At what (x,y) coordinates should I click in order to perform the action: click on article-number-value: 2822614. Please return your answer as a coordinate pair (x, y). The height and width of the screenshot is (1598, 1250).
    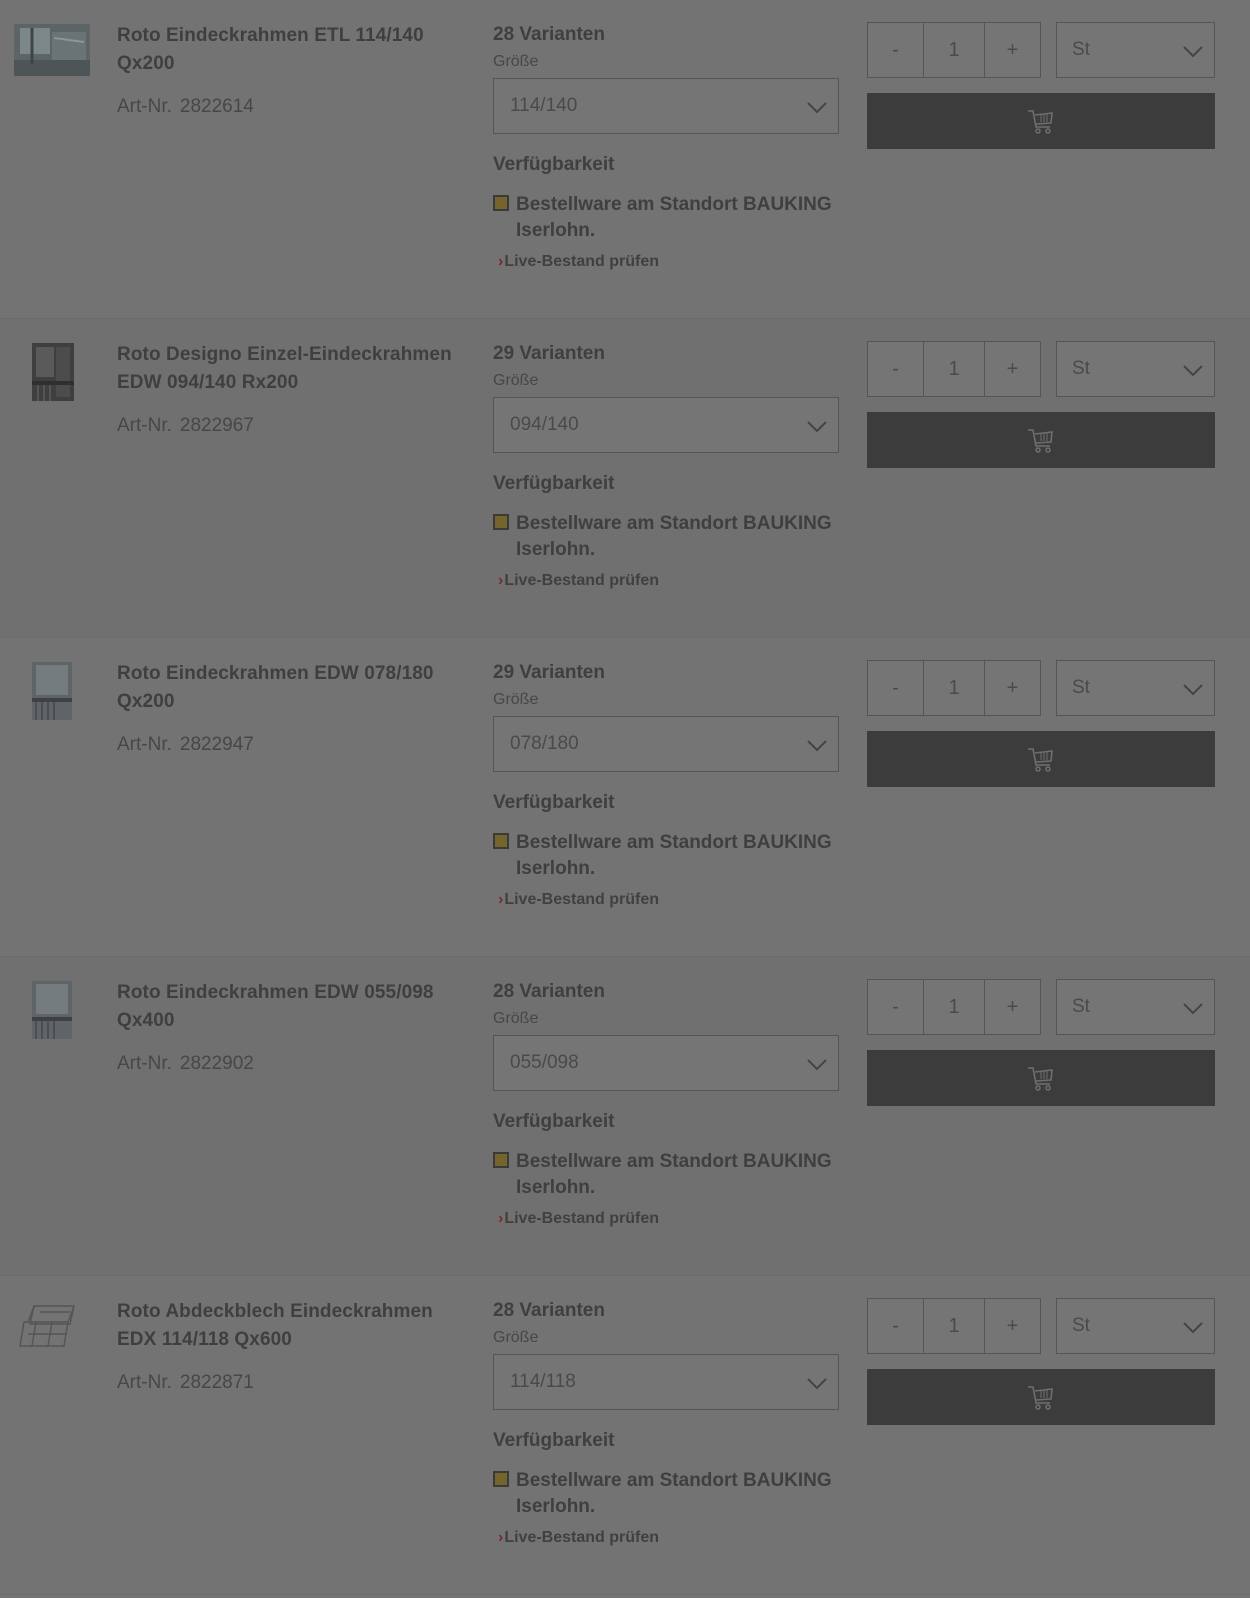
    Looking at the image, I should click on (216, 106).